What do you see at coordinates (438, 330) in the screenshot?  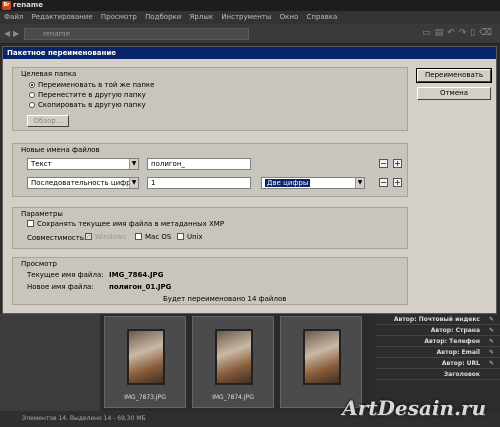 I see `metadata-row: Автор: Страна` at bounding box center [438, 330].